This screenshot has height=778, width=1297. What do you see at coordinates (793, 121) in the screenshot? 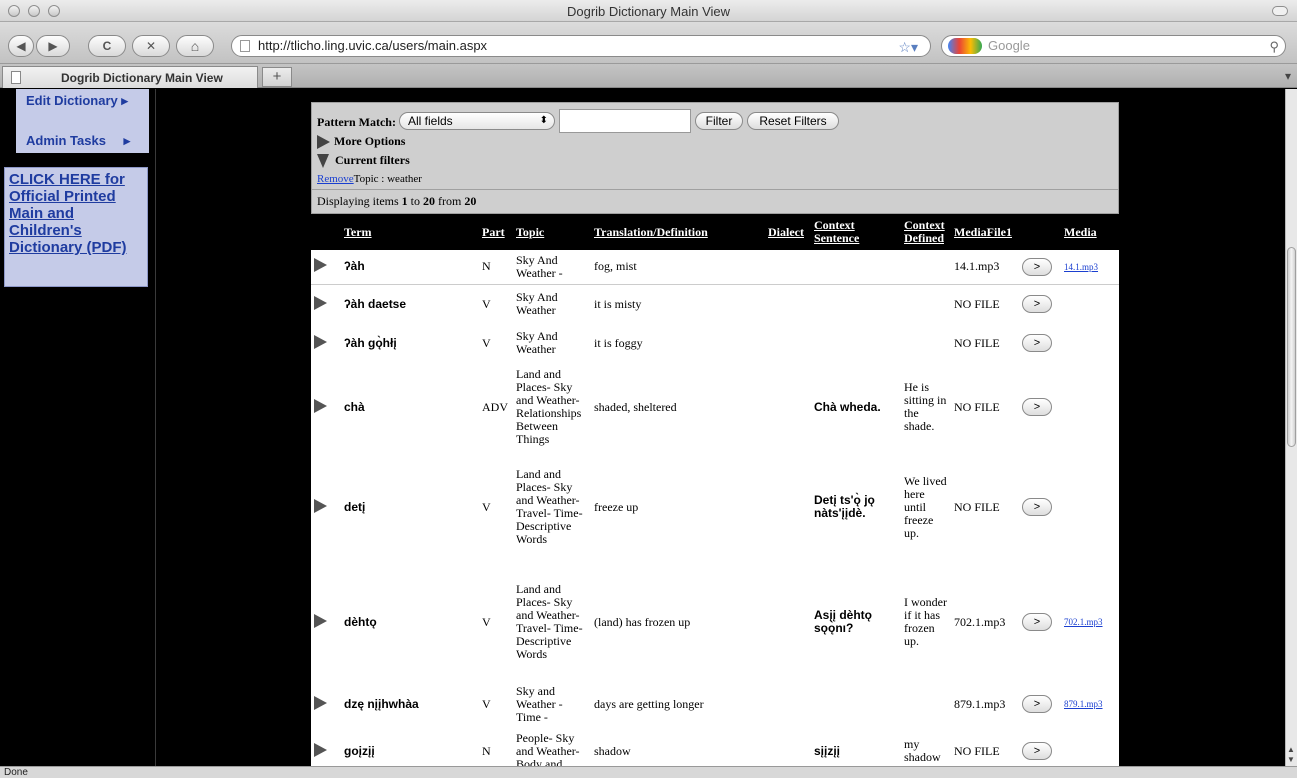
I see `reset-filters-button: Reset Filters` at bounding box center [793, 121].